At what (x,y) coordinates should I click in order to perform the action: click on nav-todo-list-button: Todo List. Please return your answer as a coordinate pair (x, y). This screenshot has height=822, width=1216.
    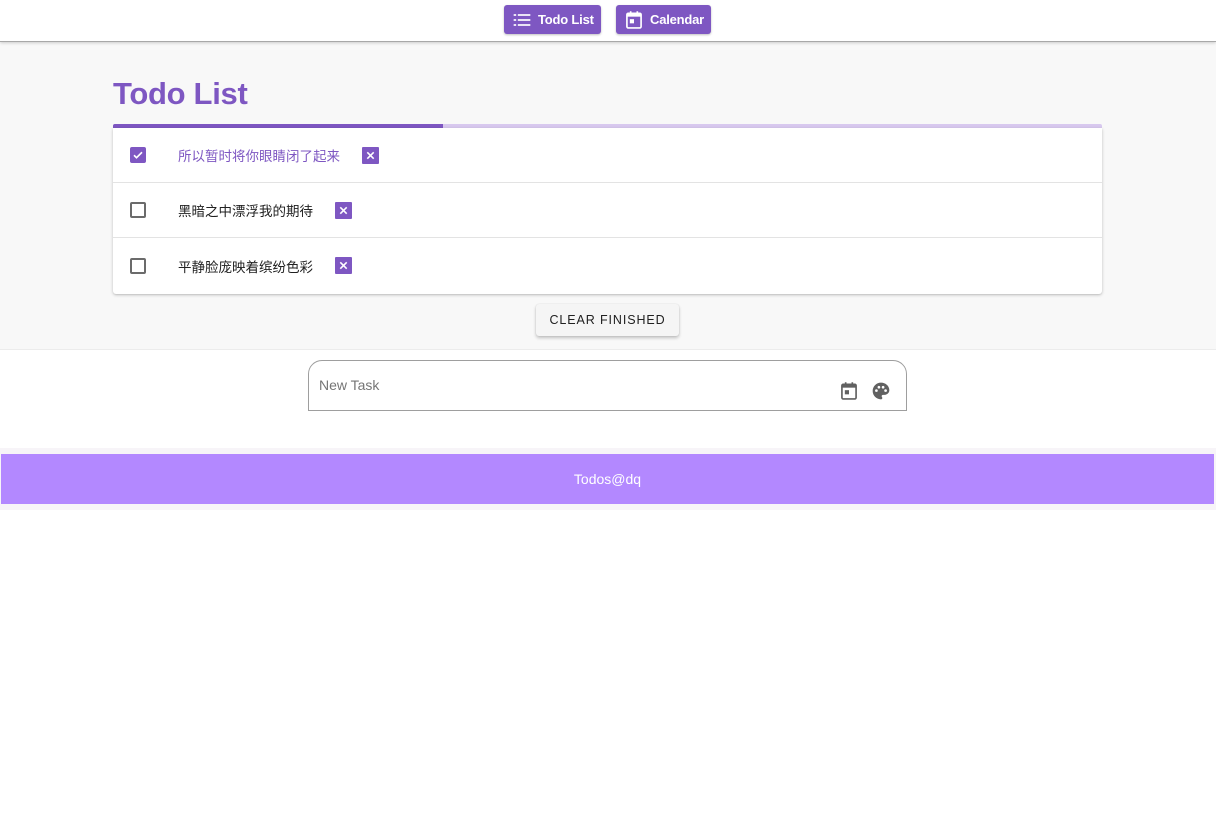
    Looking at the image, I should click on (552, 19).